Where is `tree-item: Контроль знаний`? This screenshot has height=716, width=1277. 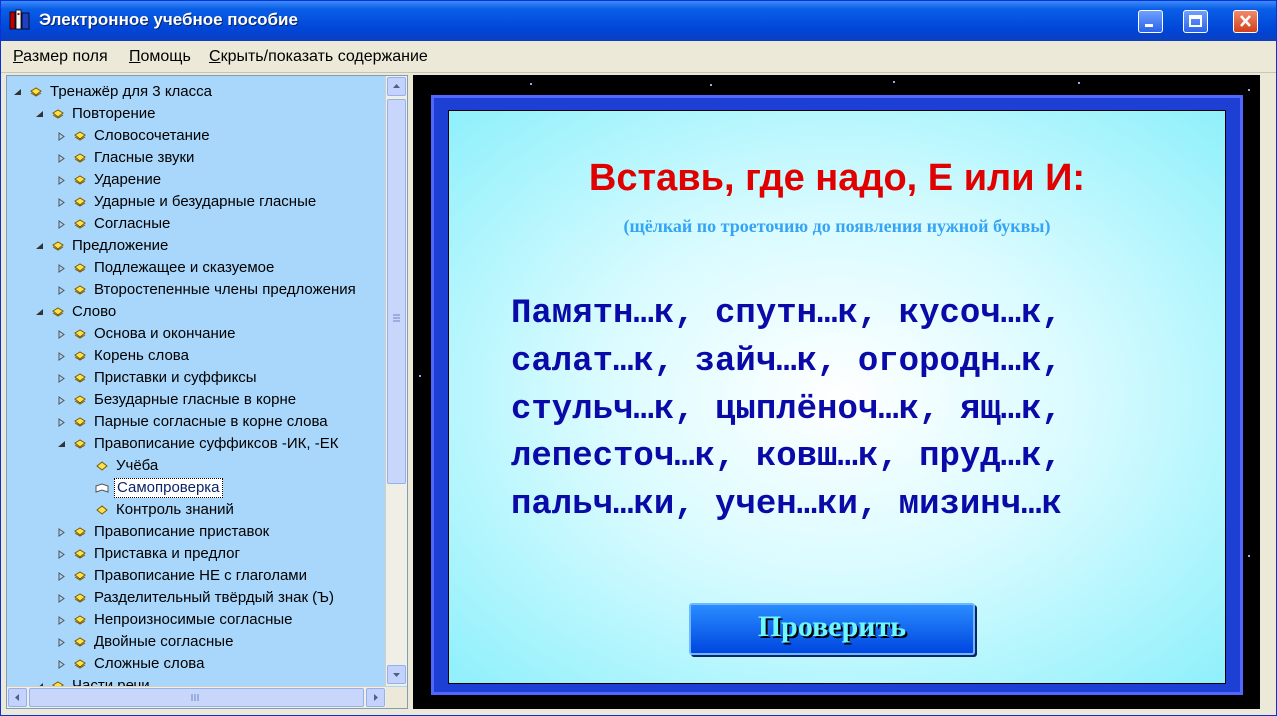
tree-item: Контроль знаний is located at coordinates (157, 510).